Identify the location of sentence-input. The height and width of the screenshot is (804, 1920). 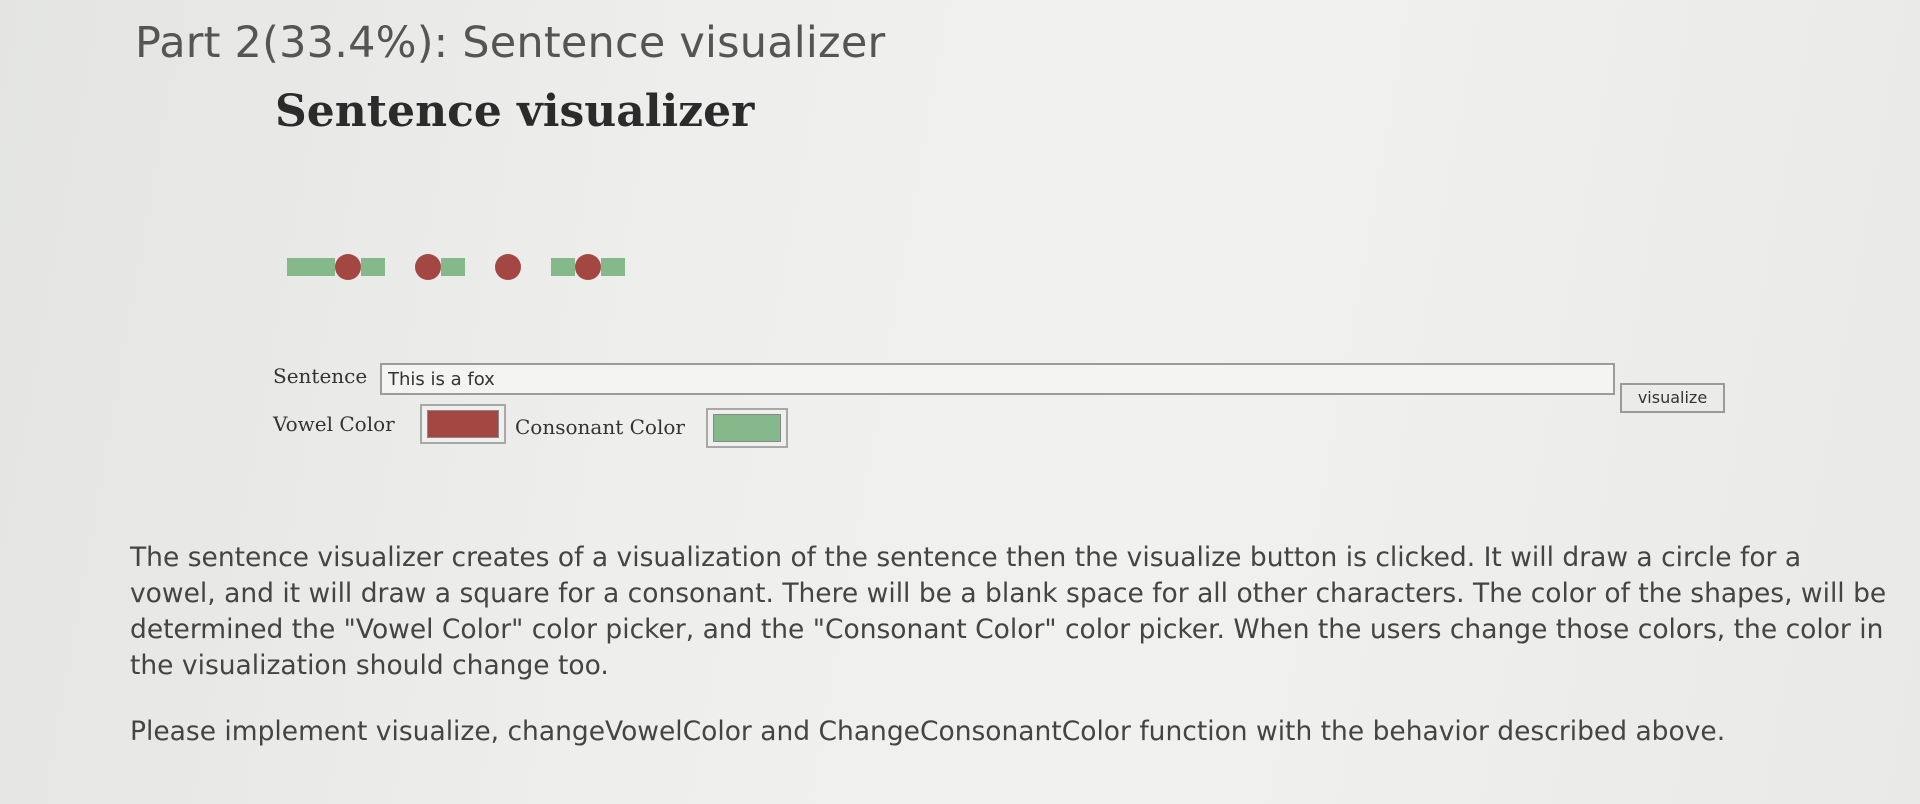
(997, 379).